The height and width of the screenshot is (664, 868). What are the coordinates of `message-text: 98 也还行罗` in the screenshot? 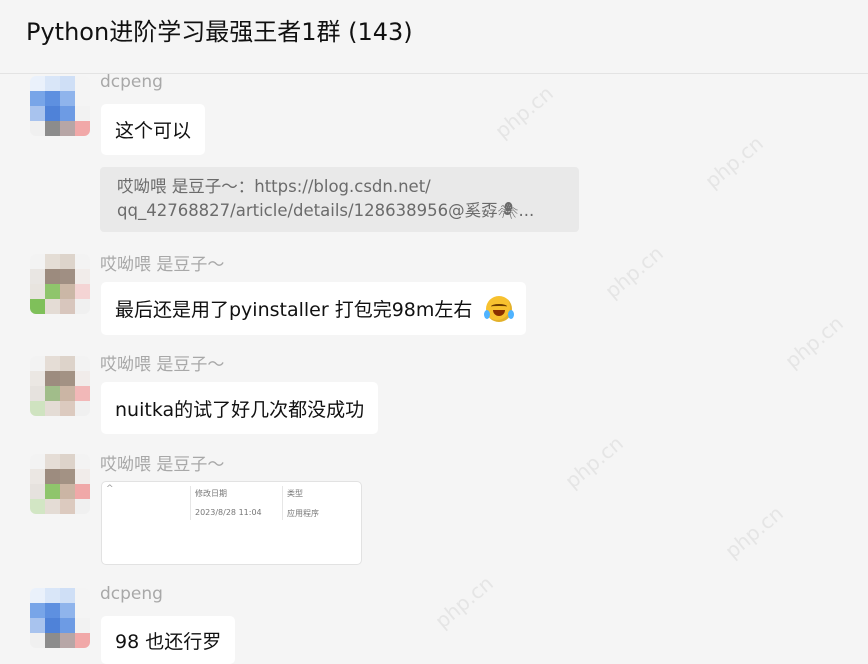 It's located at (168, 641).